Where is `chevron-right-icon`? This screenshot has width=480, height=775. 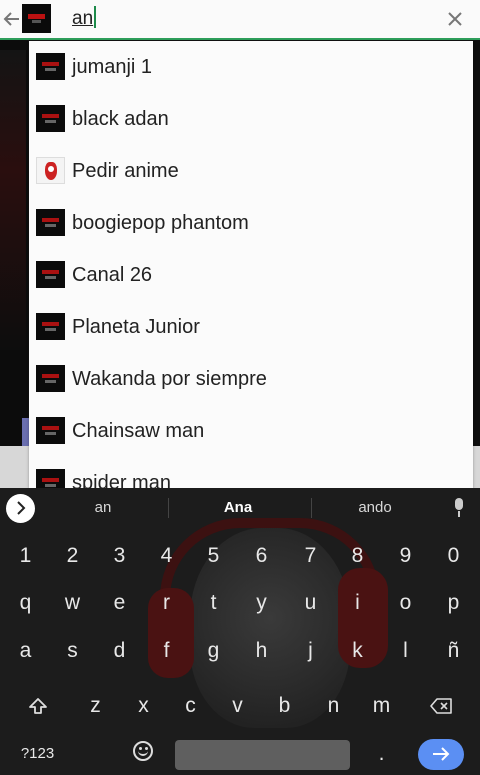 chevron-right-icon is located at coordinates (20, 508).